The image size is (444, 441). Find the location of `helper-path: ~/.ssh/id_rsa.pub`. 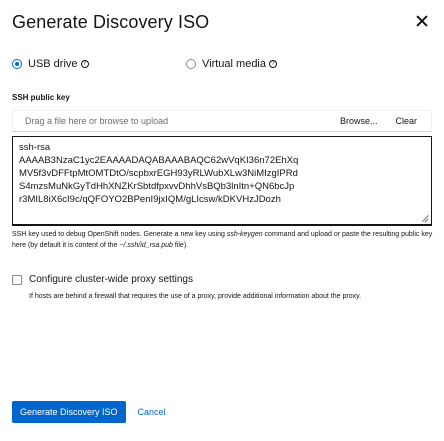

helper-path: ~/.ssh/id_rsa.pub is located at coordinates (146, 245).